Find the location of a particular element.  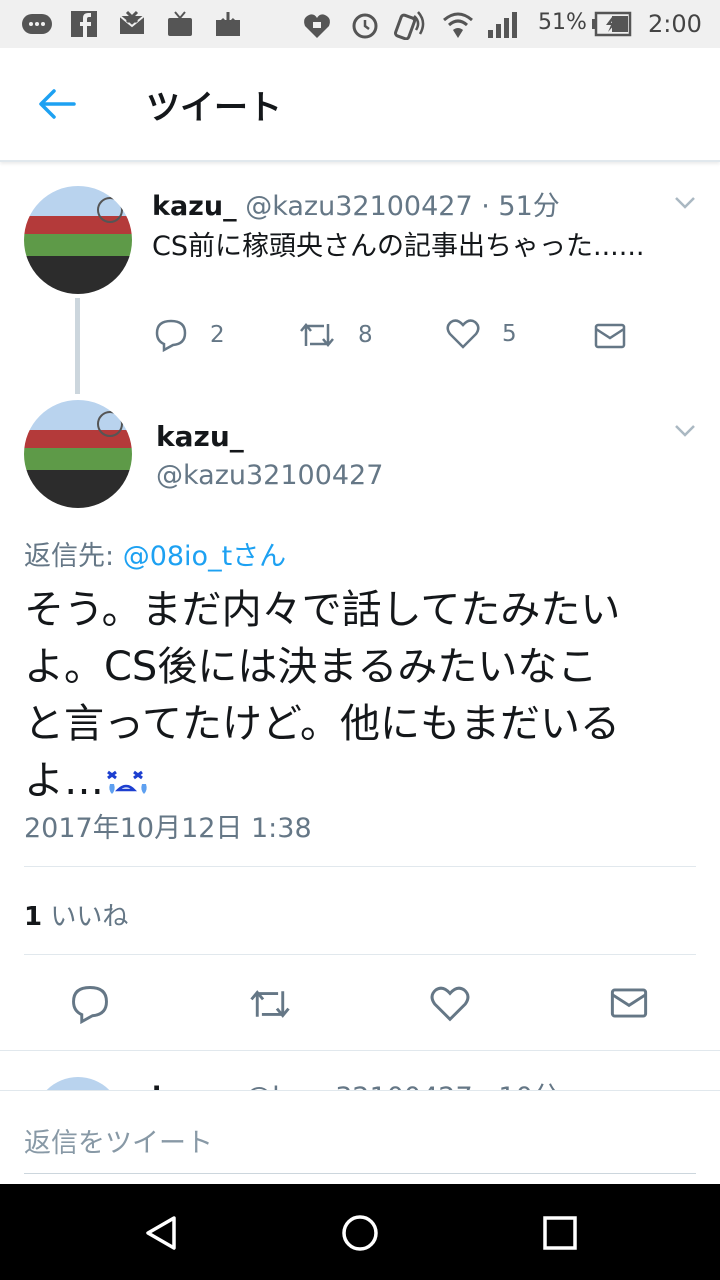

nav-recents-icon is located at coordinates (560, 1233).